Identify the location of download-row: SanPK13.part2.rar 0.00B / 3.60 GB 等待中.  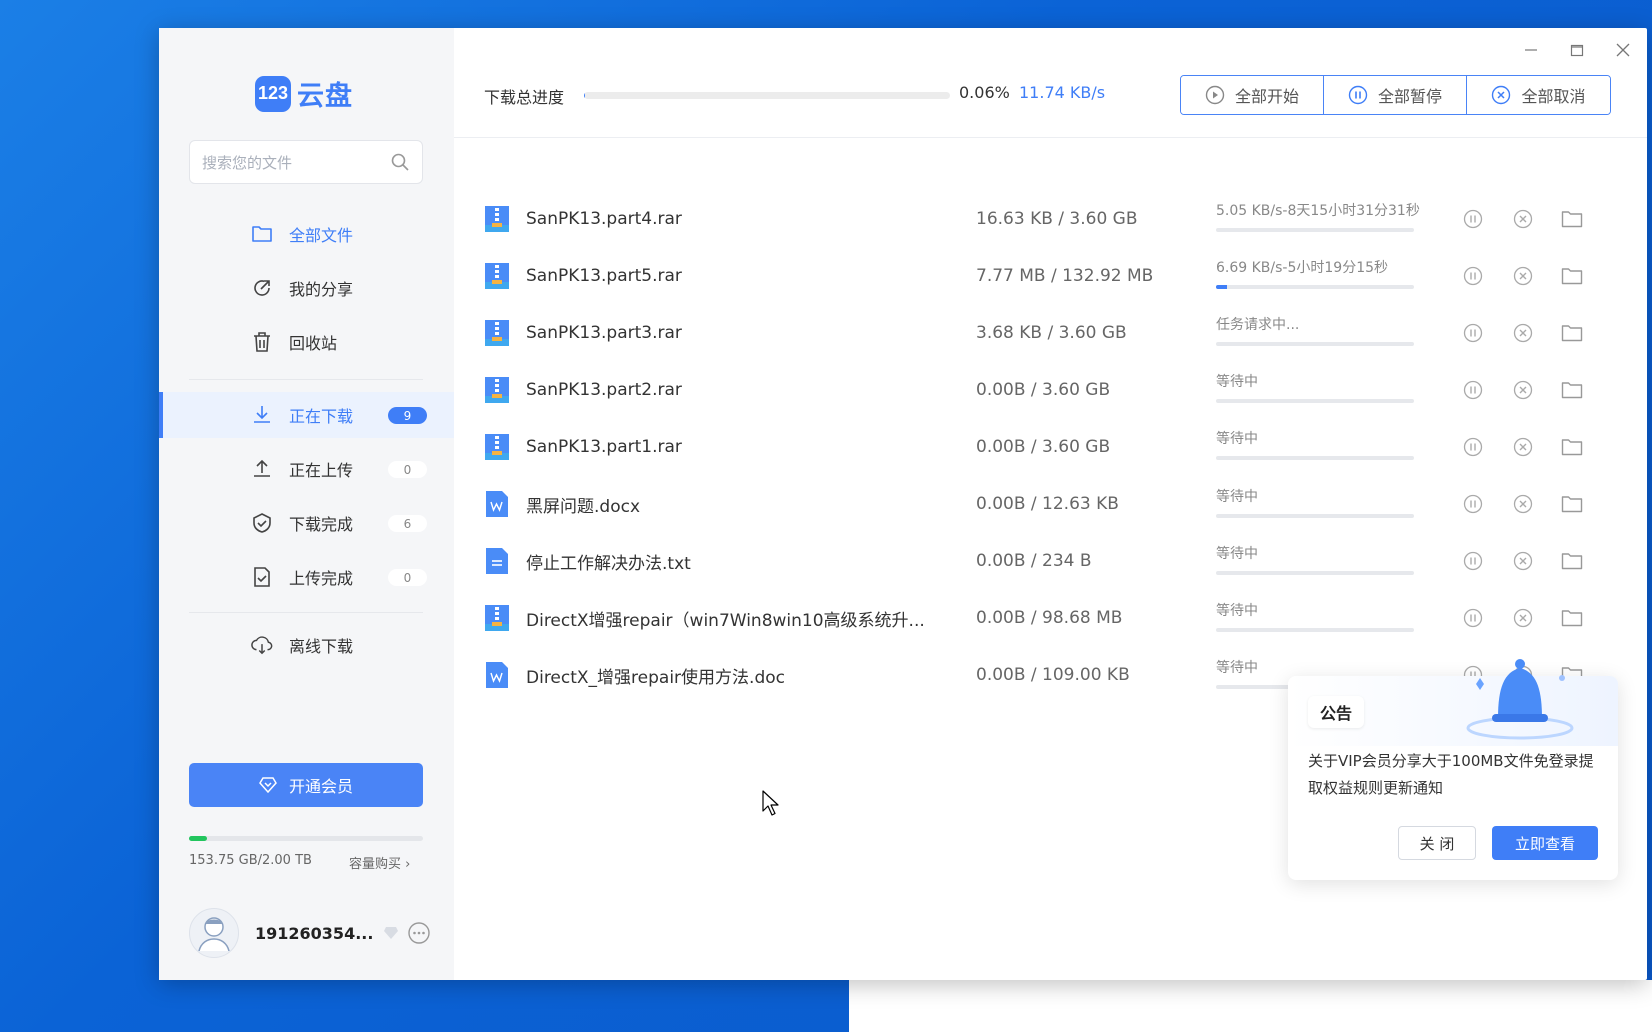
(1050, 389).